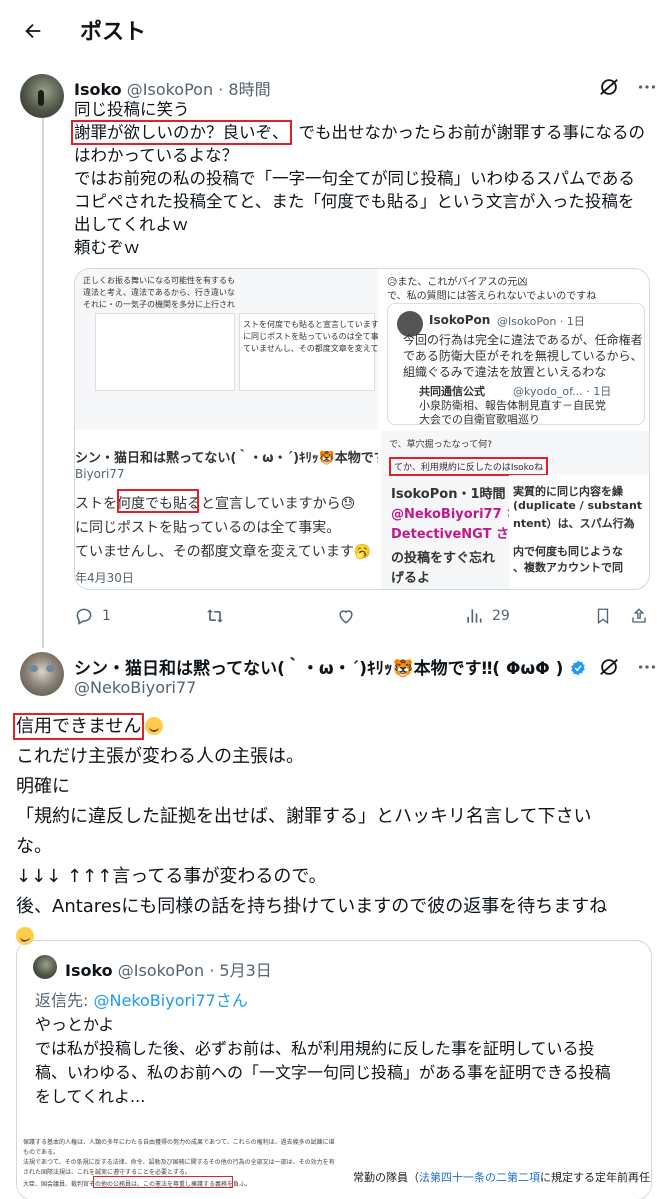  What do you see at coordinates (487, 616) in the screenshot?
I see `views-button: 29` at bounding box center [487, 616].